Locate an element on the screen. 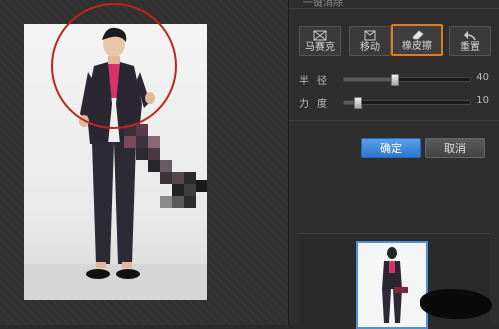  mosaic-region is located at coordinates (165, 166).